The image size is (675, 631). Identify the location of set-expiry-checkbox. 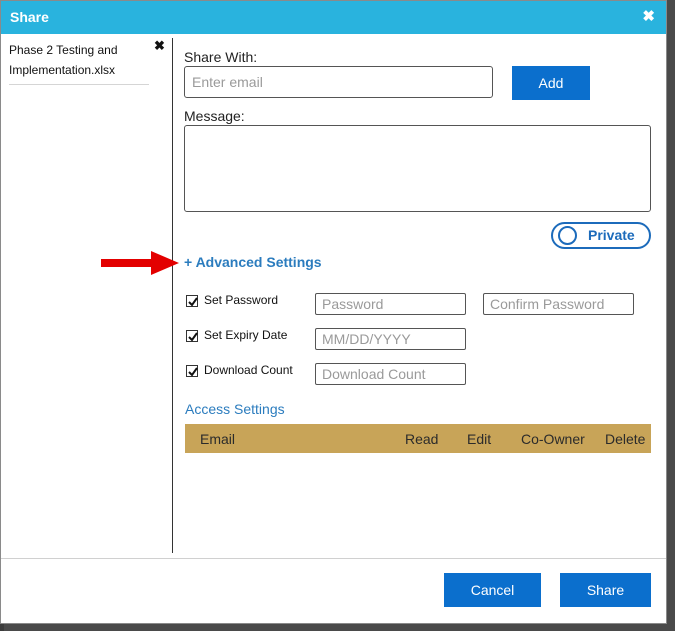
(192, 336).